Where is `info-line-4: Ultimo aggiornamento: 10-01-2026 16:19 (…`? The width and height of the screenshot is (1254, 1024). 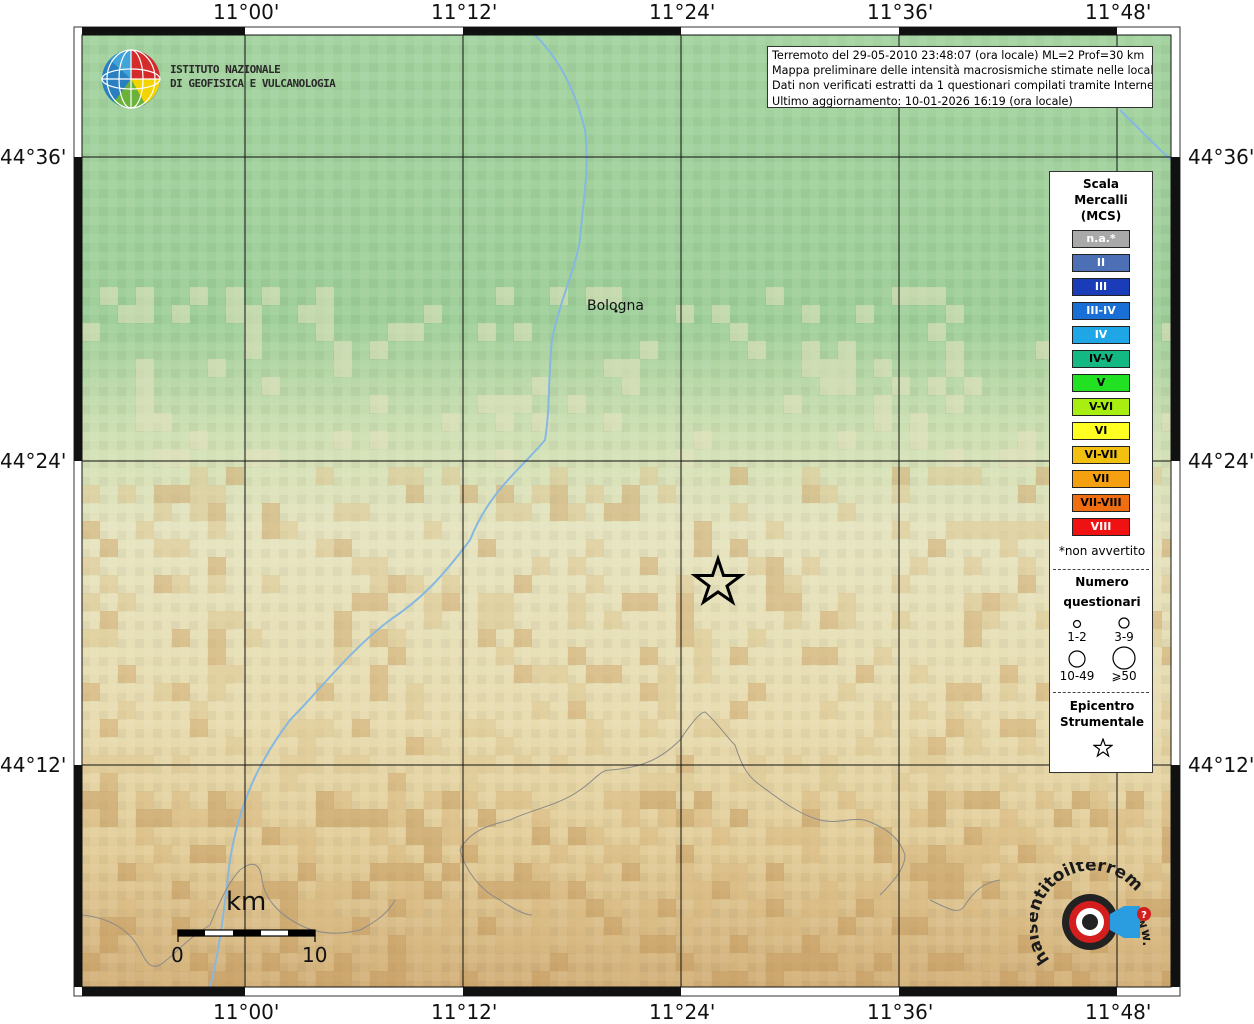
info-line-4: Ultimo aggiornamento: 10-01-2026 16:19 (… is located at coordinates (922, 101).